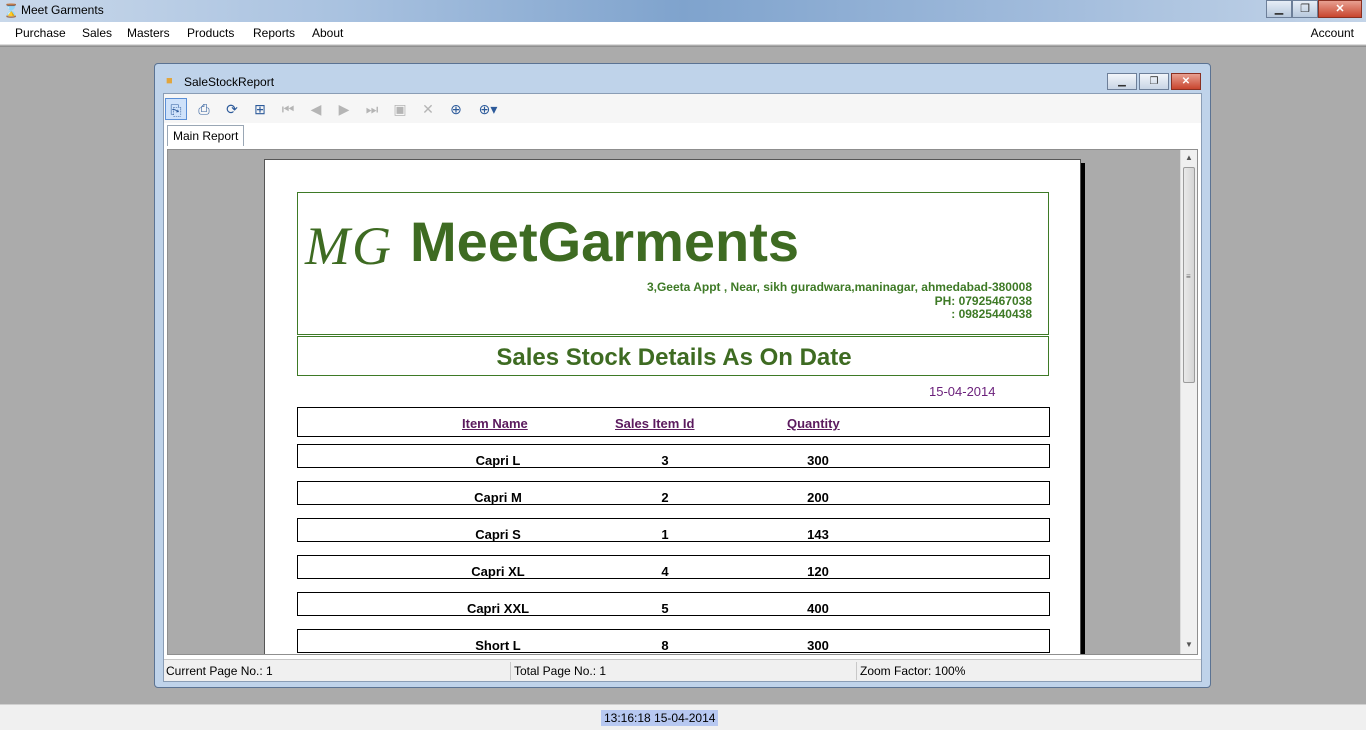 Image resolution: width=1366 pixels, height=730 pixels. Describe the element at coordinates (1332, 33) in the screenshot. I see `menu-account: Account` at that location.